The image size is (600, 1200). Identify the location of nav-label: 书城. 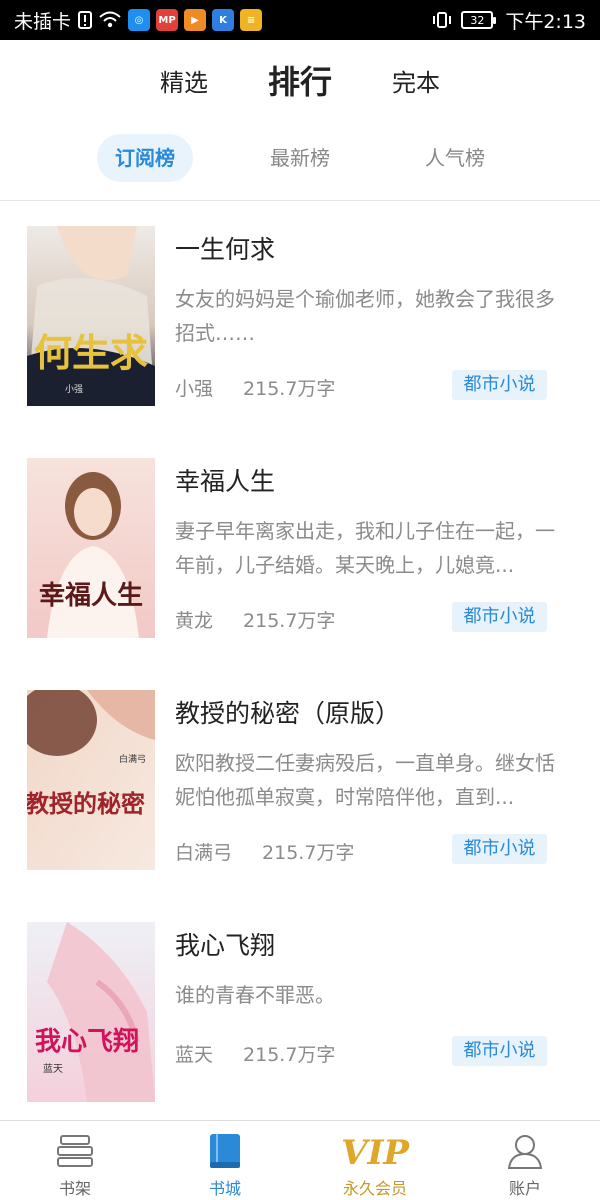
(224, 1188).